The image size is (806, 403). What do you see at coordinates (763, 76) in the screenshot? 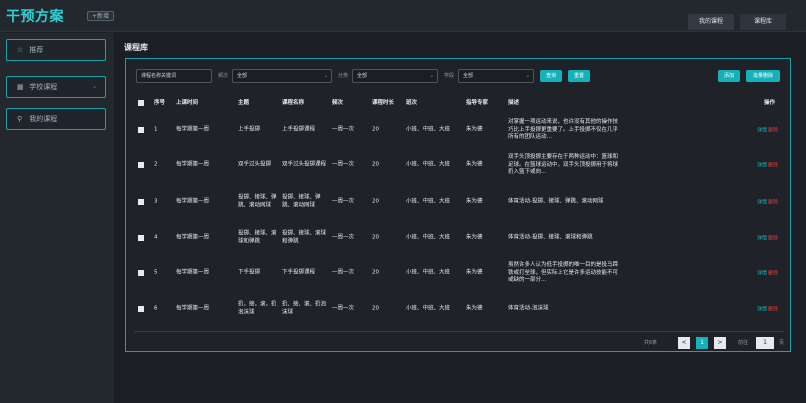
I see `batch-delete-button: 批量删除` at bounding box center [763, 76].